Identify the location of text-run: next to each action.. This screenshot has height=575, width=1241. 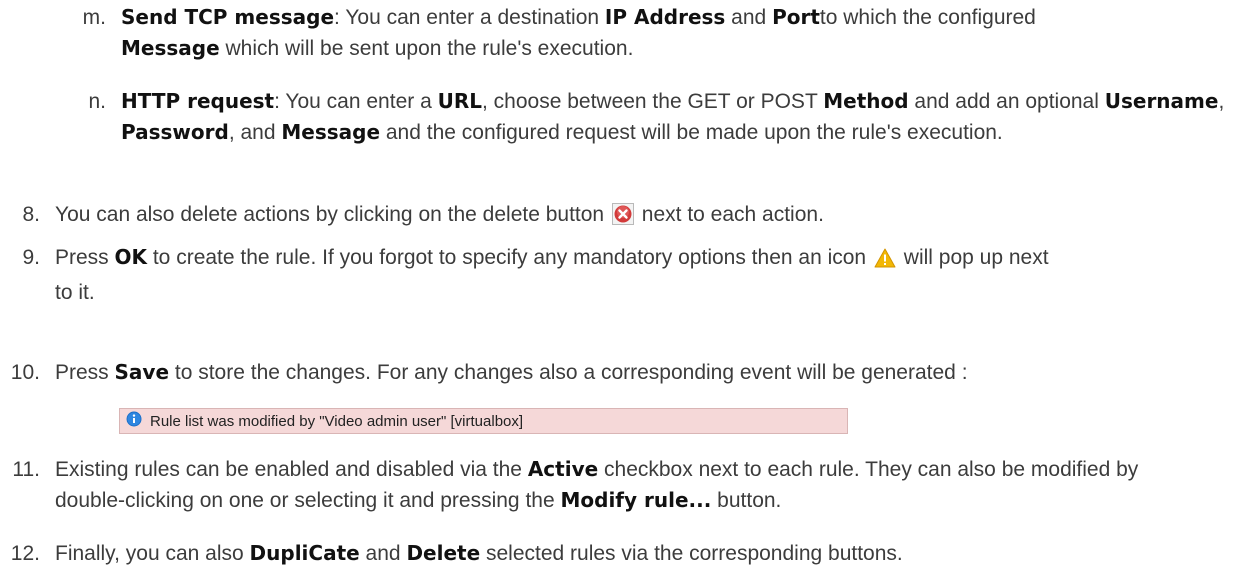
(729, 214).